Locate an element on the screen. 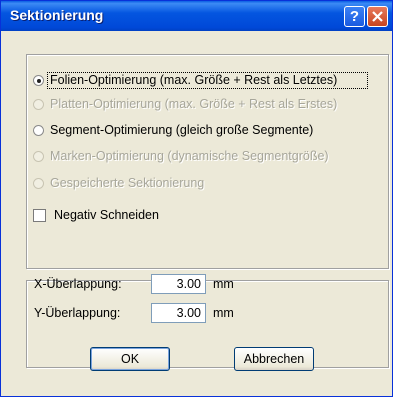 The height and width of the screenshot is (397, 393). label-gespeicherte-sektionierung: Gespeicherte Sektionierung is located at coordinates (127, 183).